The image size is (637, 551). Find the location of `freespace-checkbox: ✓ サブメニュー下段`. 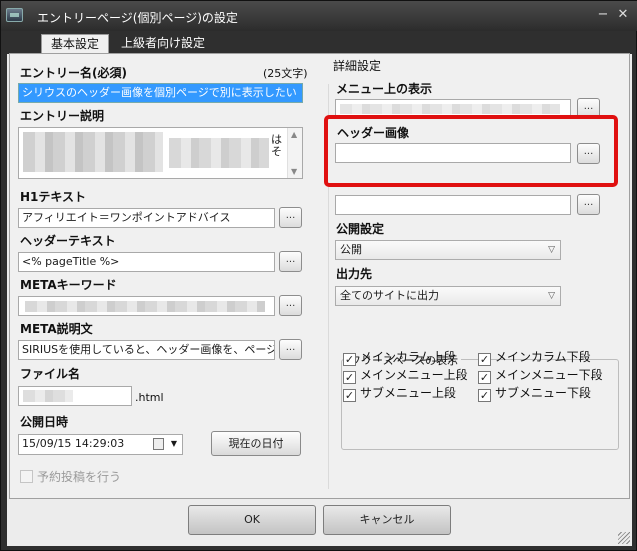

freespace-checkbox: ✓ サブメニュー下段 is located at coordinates (534, 393).